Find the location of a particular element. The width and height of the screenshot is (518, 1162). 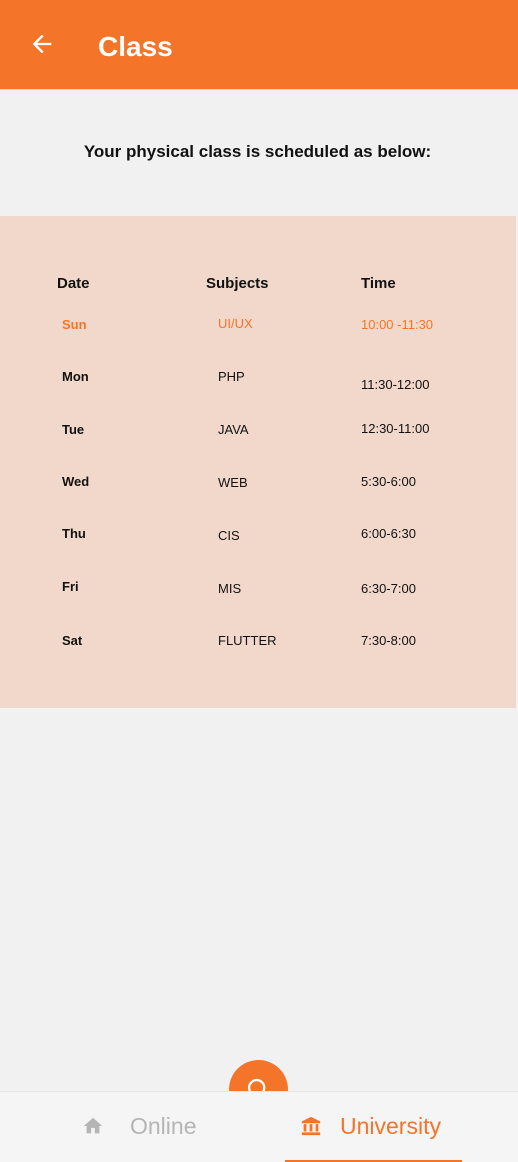

subject-cell: JAVA is located at coordinates (233, 429).